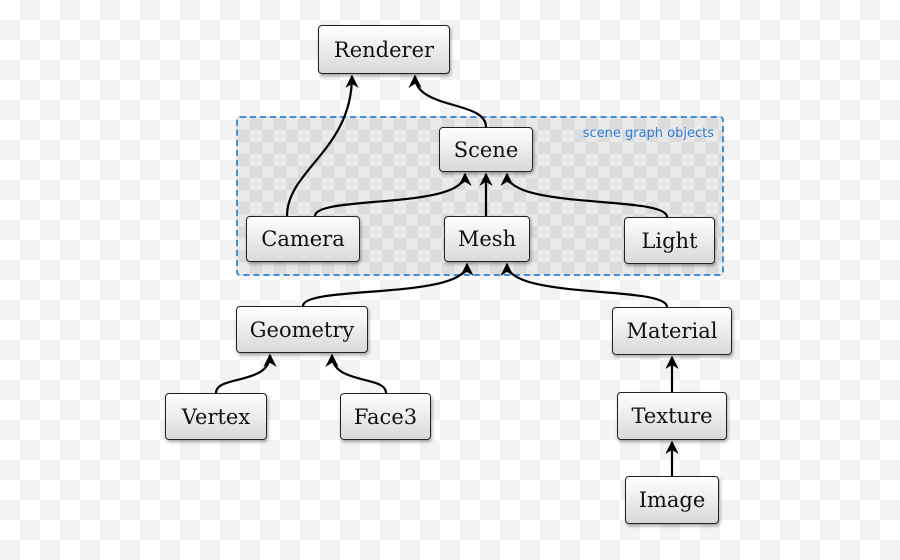 The width and height of the screenshot is (900, 560). What do you see at coordinates (216, 416) in the screenshot?
I see `node-vertex: Vertex` at bounding box center [216, 416].